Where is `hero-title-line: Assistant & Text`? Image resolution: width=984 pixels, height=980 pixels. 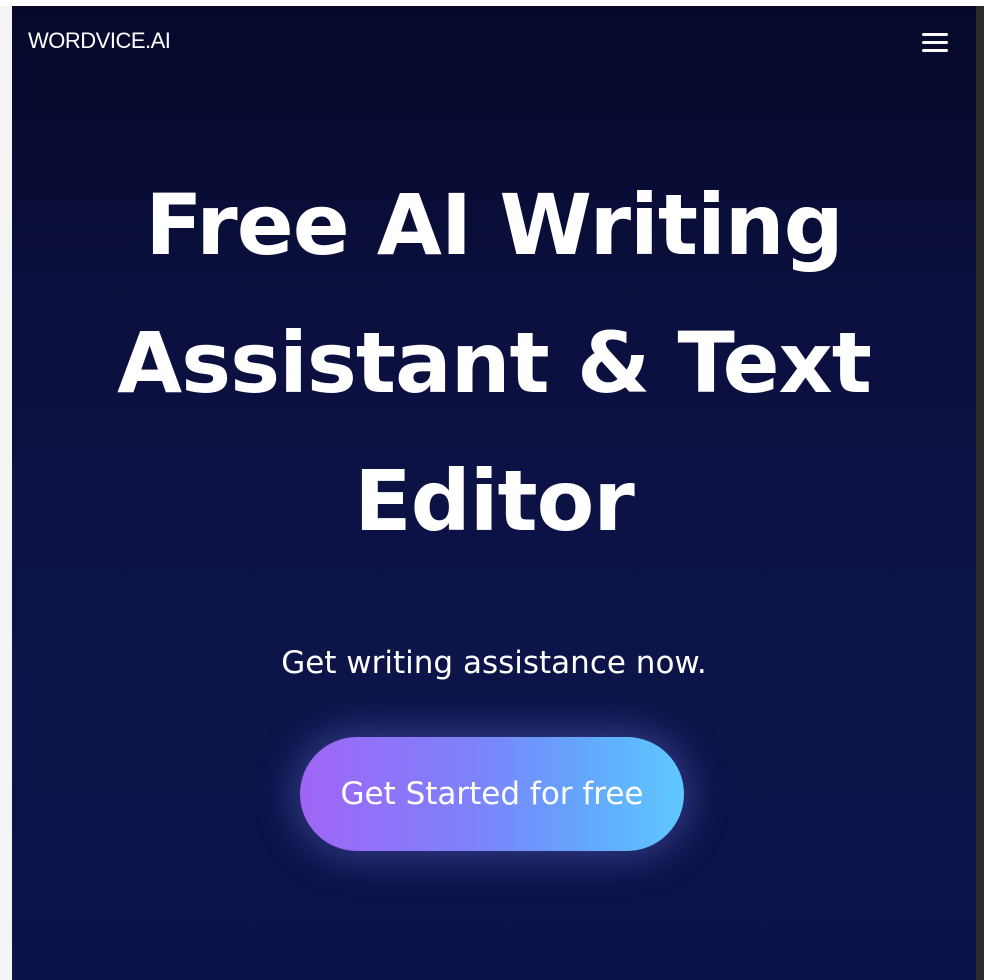
hero-title-line: Assistant & Text is located at coordinates (494, 363).